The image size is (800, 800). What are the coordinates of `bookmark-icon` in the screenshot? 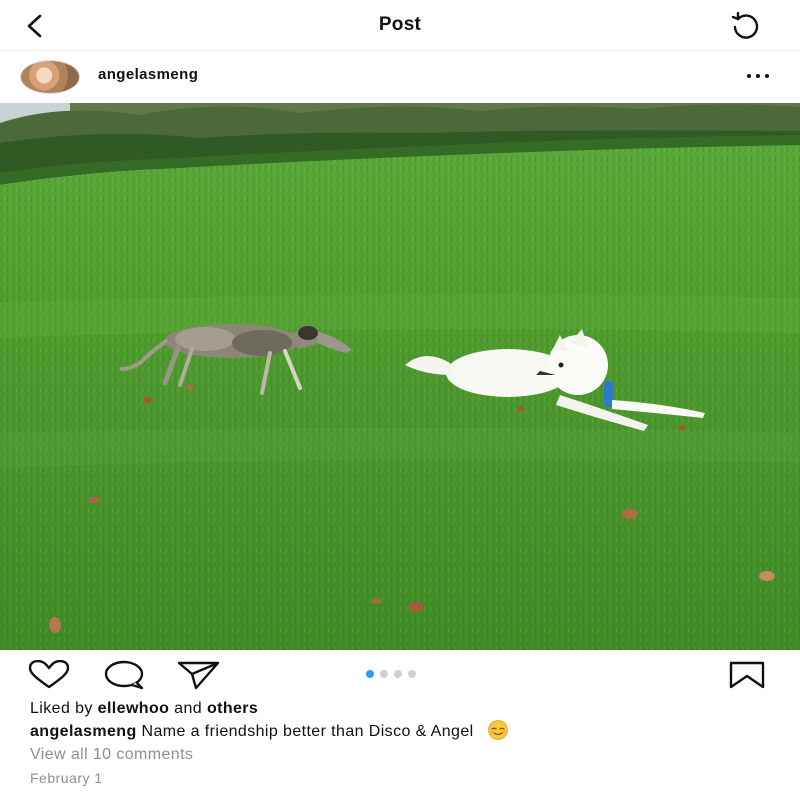 It's located at (747, 675).